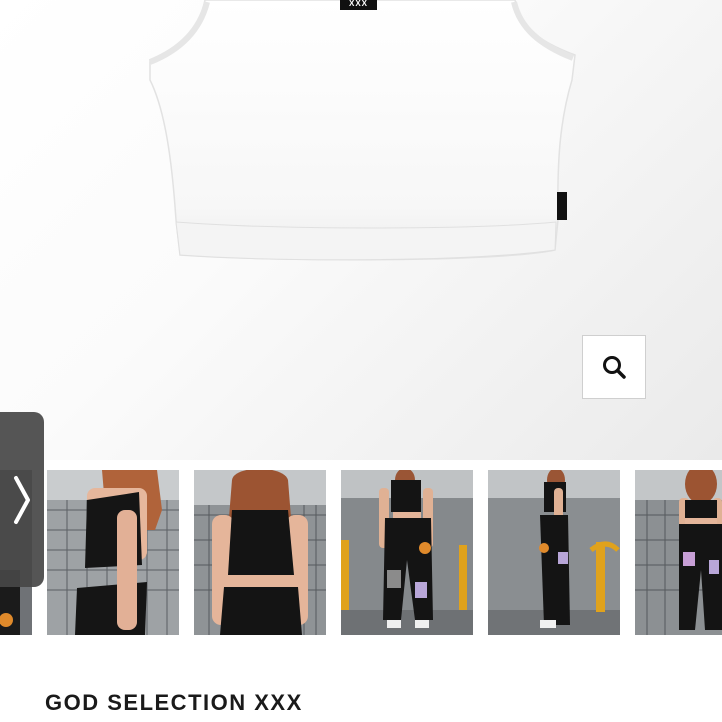  I want to click on thumbnail-4-image, so click(554, 552).